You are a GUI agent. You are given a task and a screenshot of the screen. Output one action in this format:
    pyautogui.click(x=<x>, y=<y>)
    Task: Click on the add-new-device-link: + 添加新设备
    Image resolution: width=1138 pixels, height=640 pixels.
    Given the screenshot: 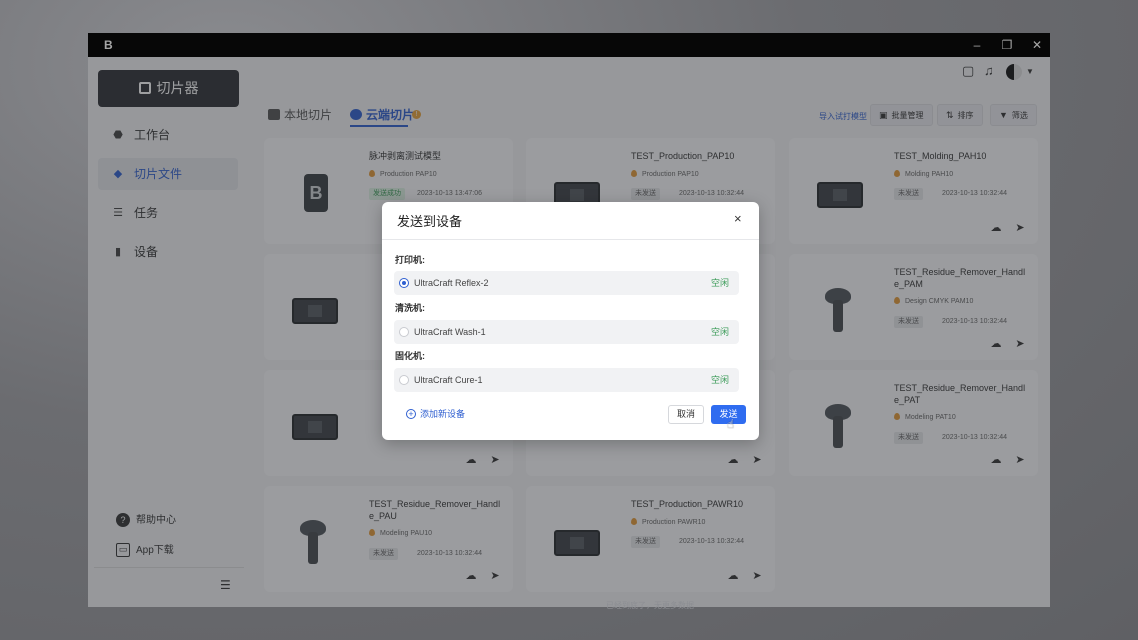 What is the action you would take?
    pyautogui.click(x=435, y=414)
    